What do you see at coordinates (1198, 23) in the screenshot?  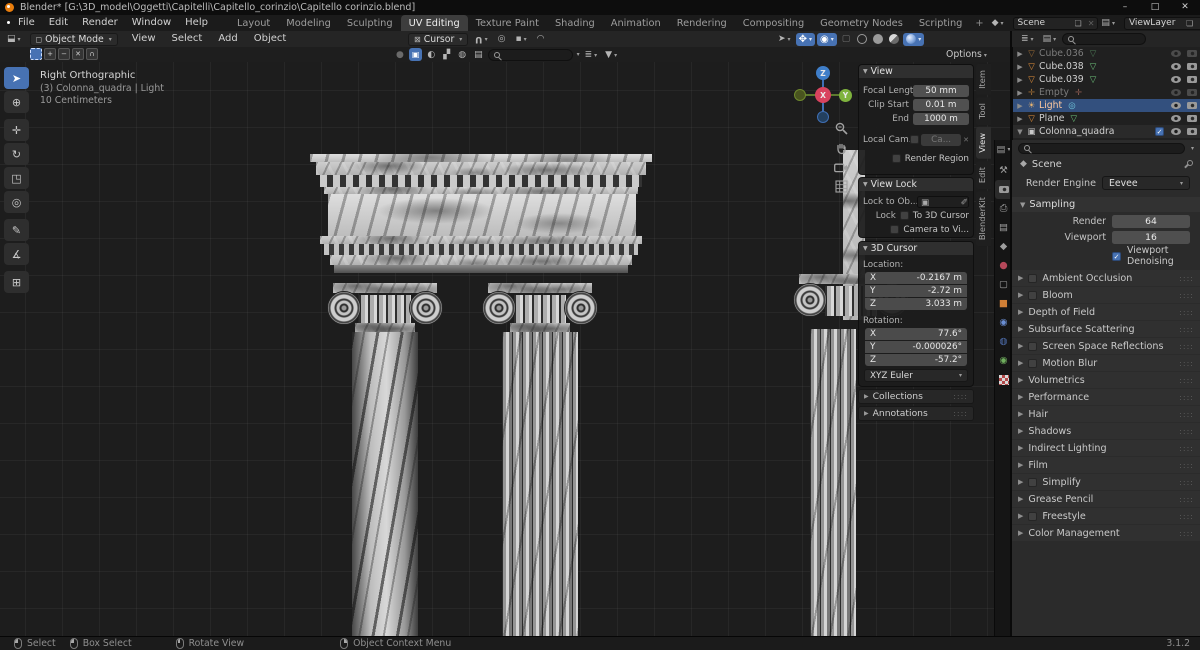 I see `remove-viewlayer-icon: ✕` at bounding box center [1198, 23].